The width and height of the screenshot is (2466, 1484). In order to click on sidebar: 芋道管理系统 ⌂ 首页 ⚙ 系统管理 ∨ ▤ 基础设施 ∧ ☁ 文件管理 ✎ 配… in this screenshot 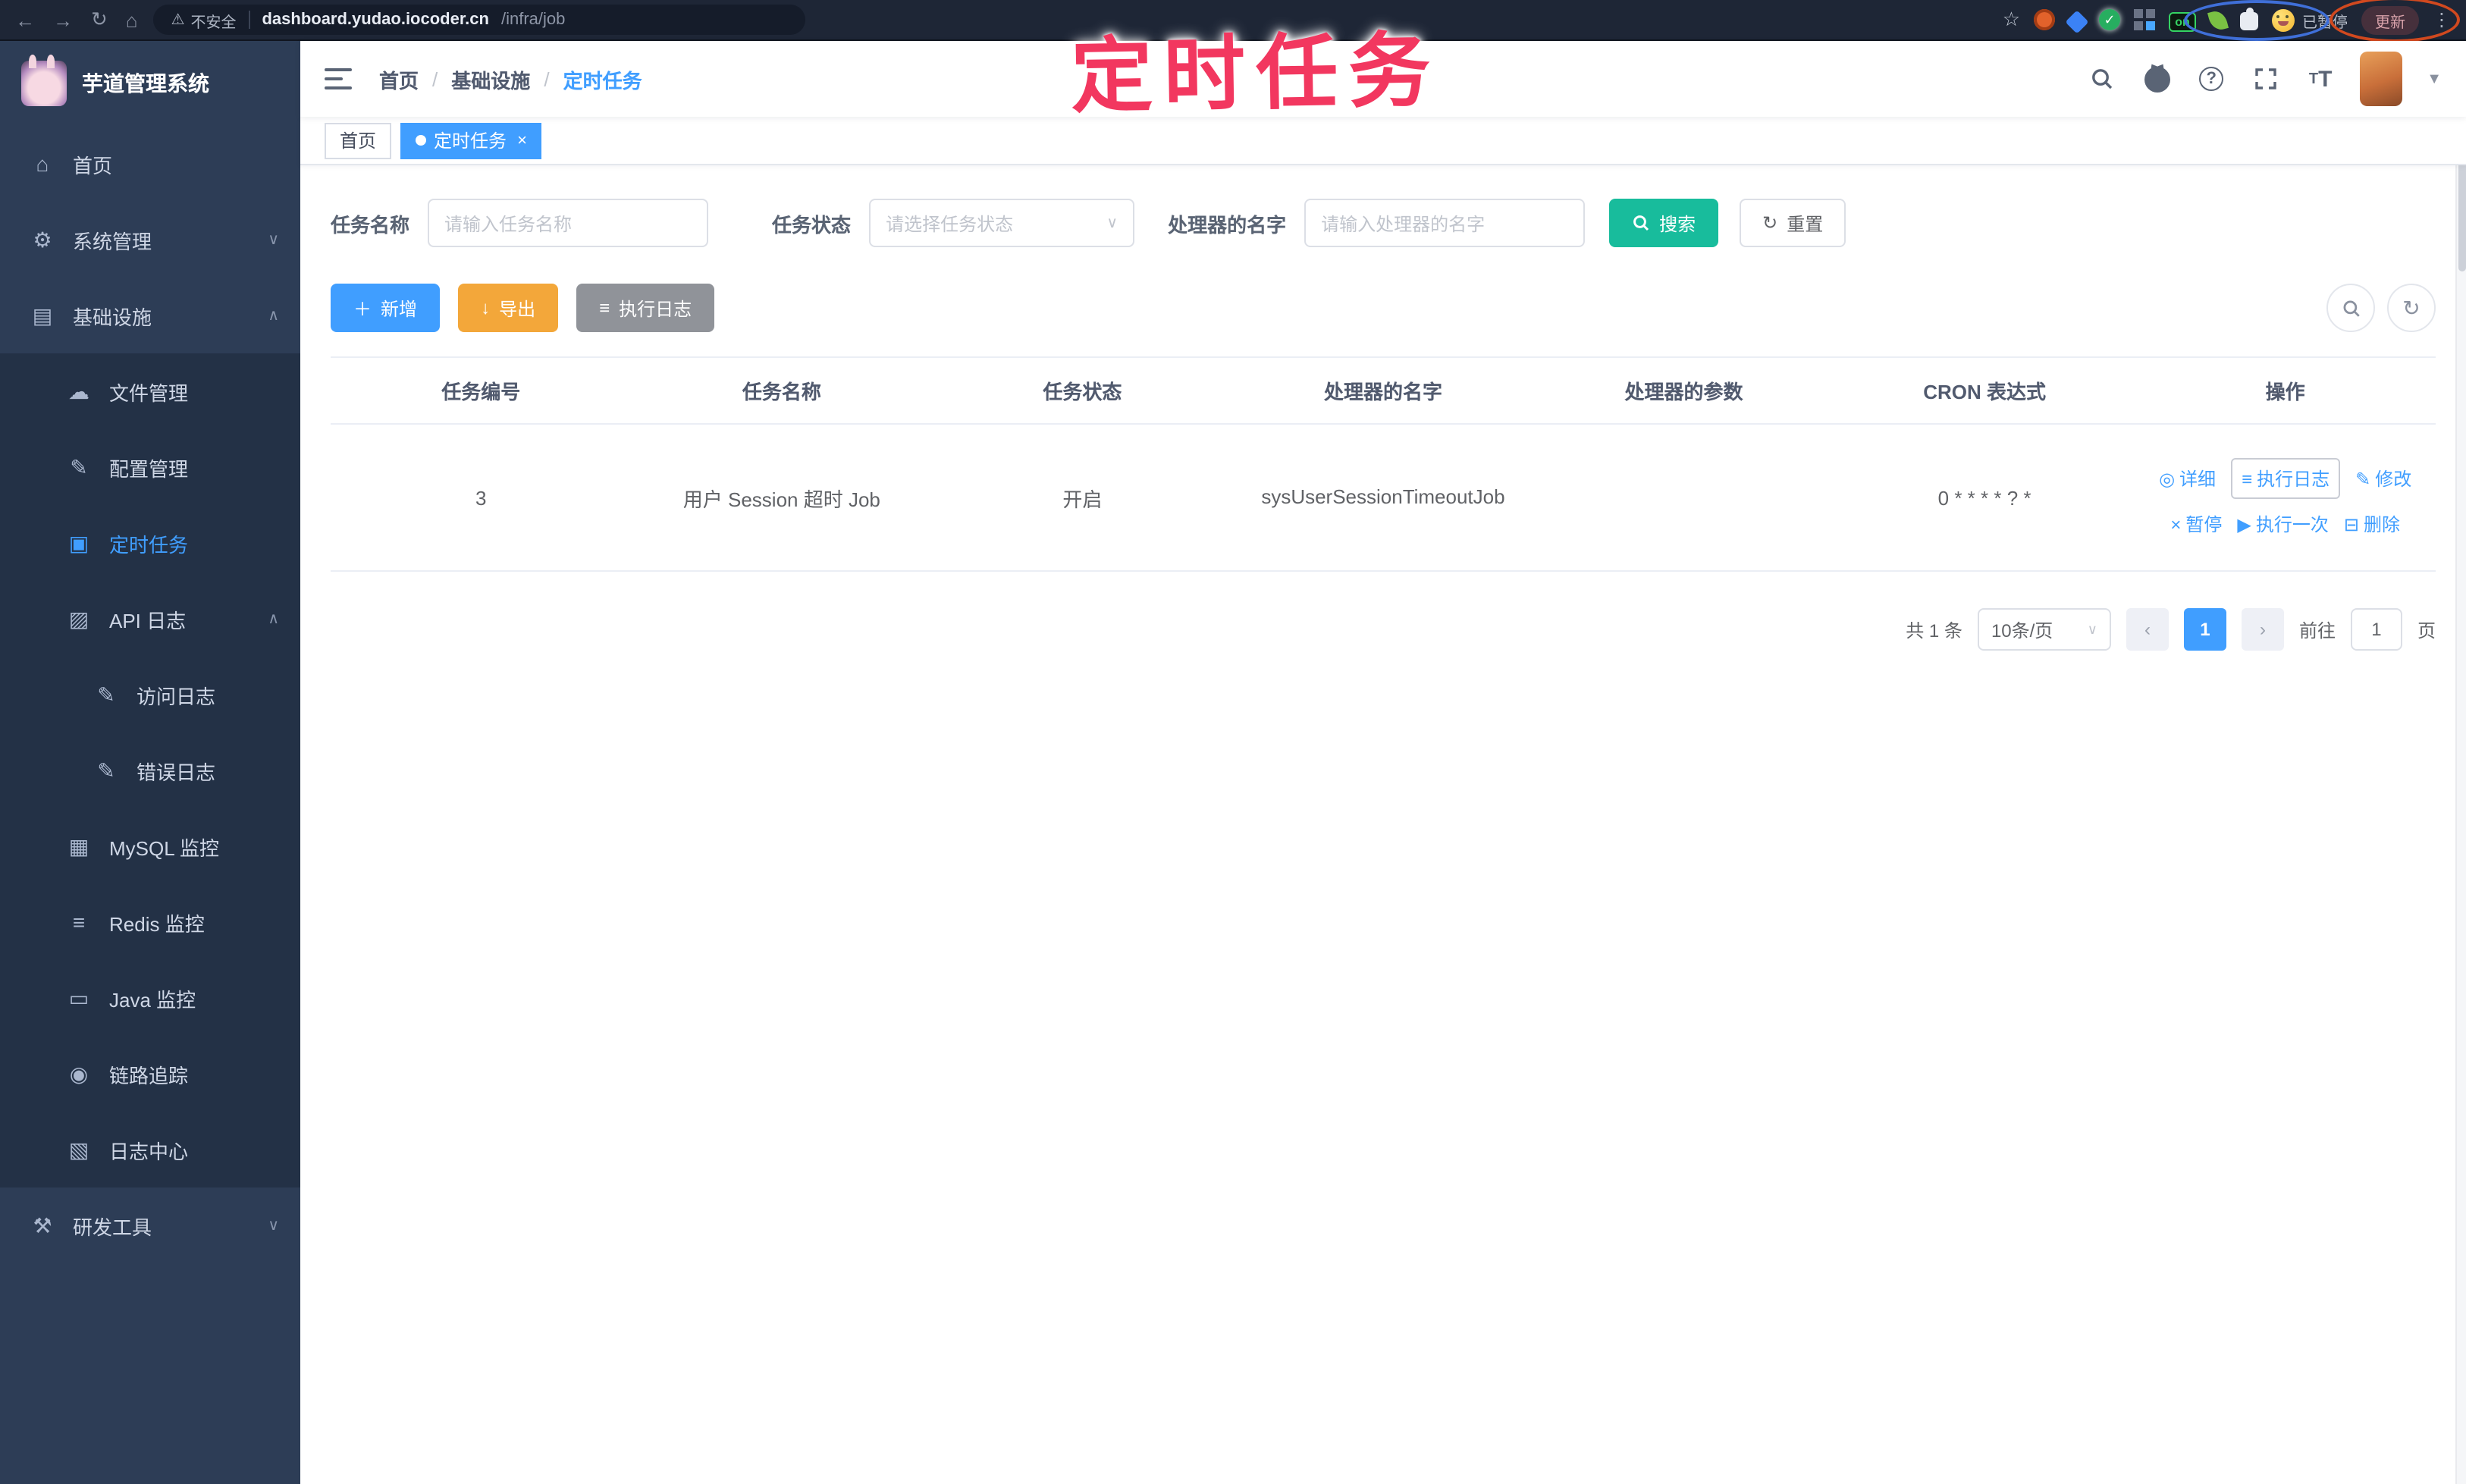, I will do `click(150, 763)`.